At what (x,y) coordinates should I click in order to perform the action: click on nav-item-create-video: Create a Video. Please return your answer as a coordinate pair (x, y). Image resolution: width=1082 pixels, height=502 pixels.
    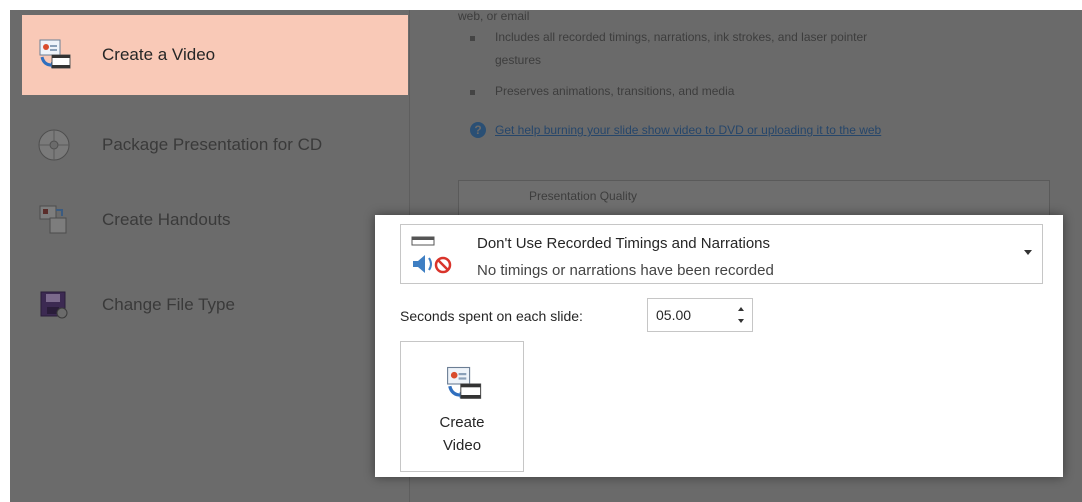
    Looking at the image, I should click on (215, 55).